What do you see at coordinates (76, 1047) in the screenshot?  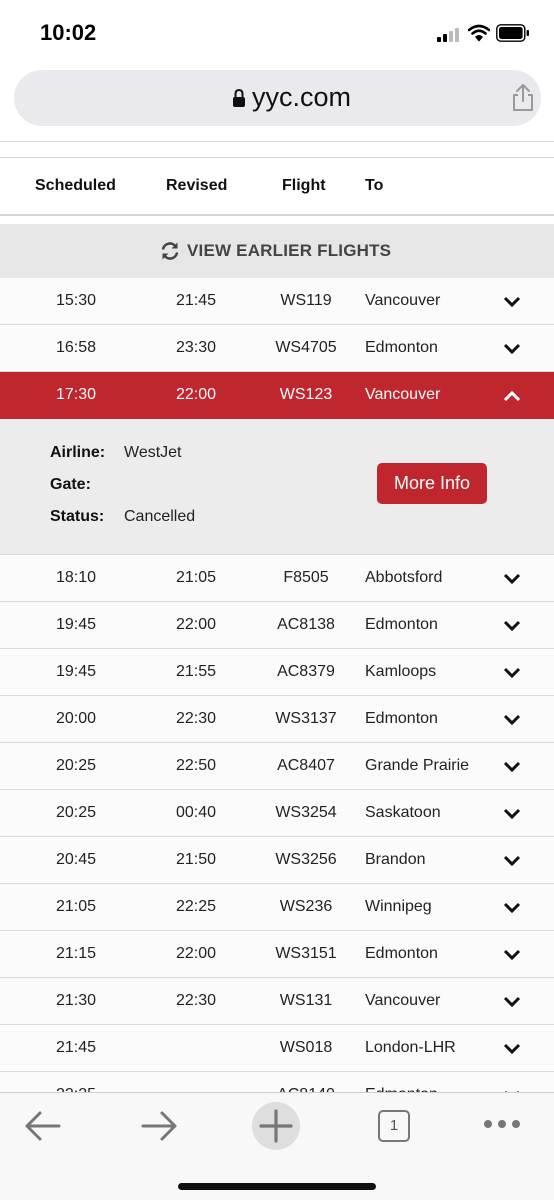 I see `scheduled-time: 21:45` at bounding box center [76, 1047].